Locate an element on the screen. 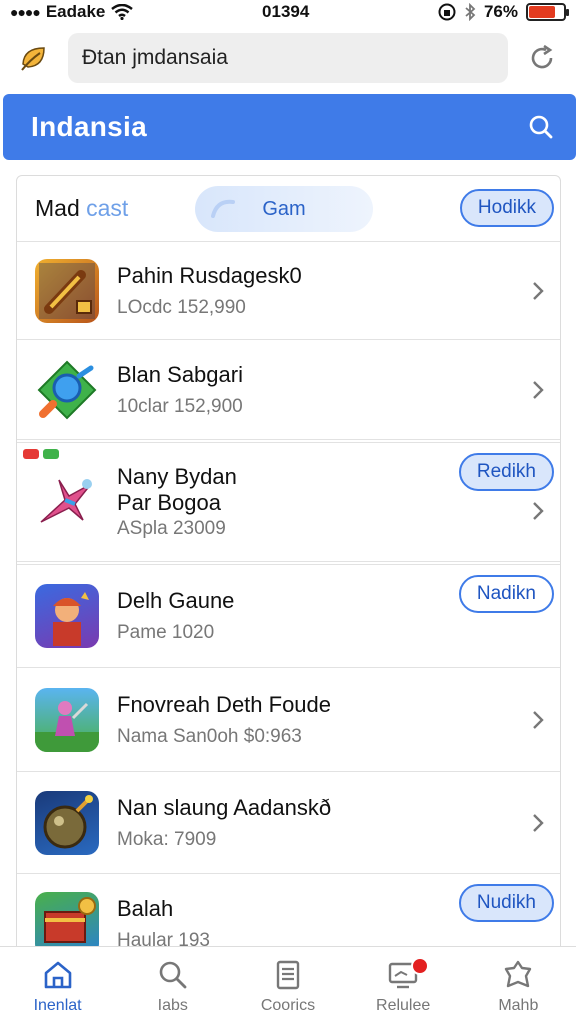  app-subtitle: 10clar 152,900 is located at coordinates (180, 406).